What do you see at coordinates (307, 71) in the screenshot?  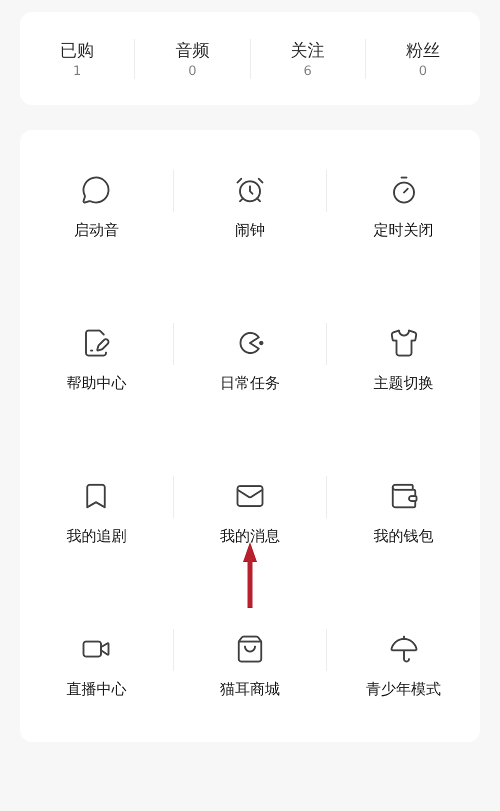 I see `stat-value: 6` at bounding box center [307, 71].